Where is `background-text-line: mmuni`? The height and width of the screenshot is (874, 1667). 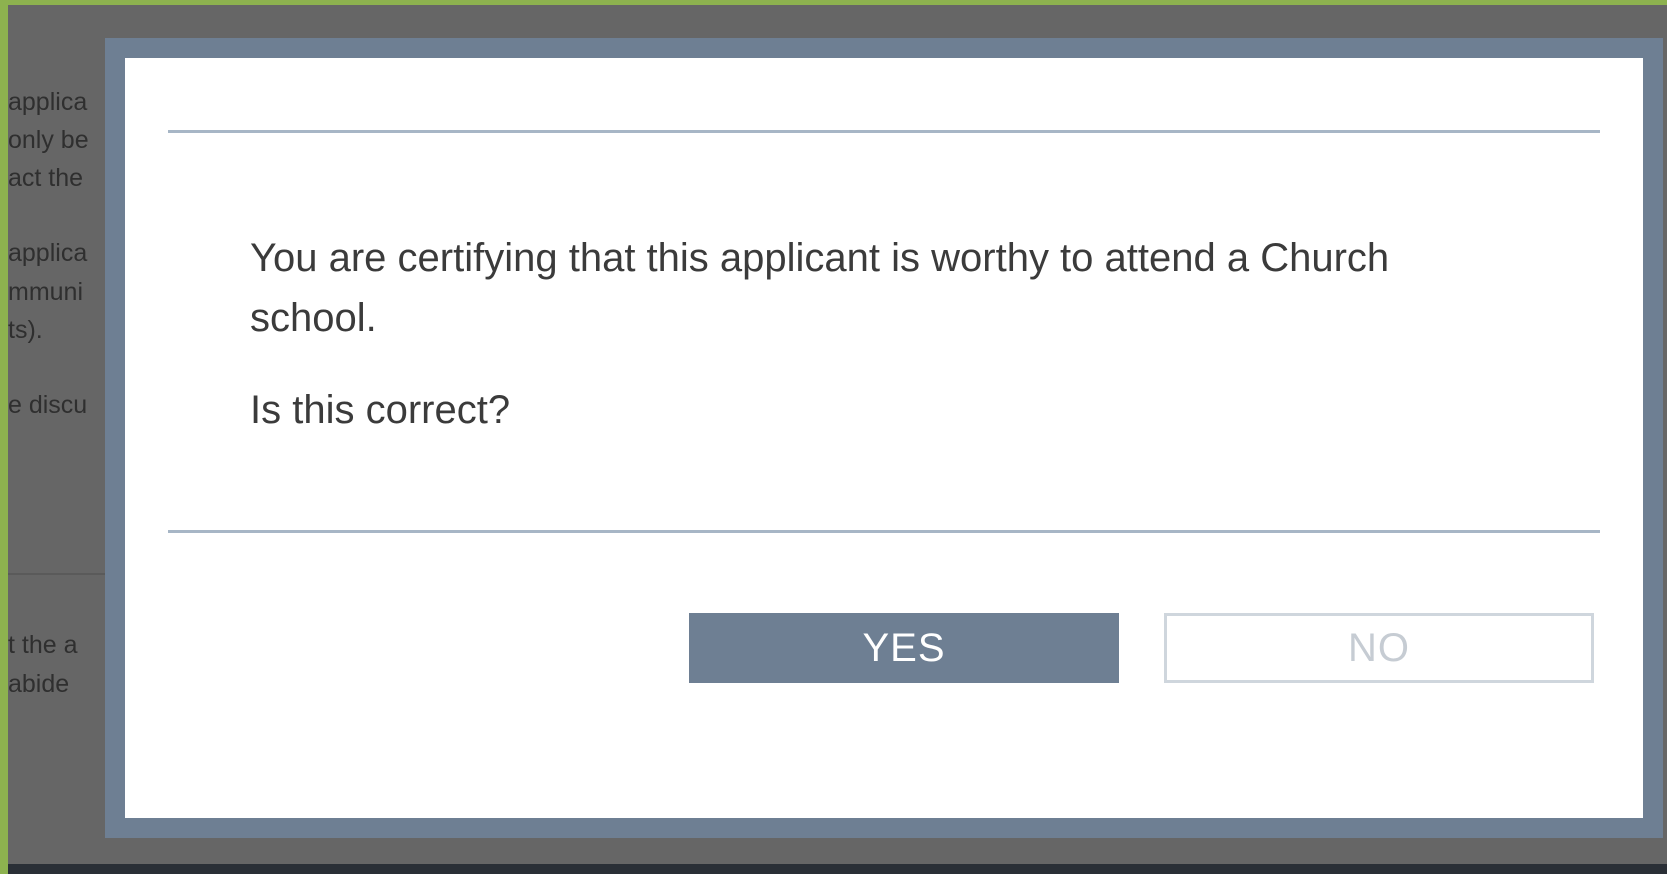
background-text-line: mmuni is located at coordinates (46, 292).